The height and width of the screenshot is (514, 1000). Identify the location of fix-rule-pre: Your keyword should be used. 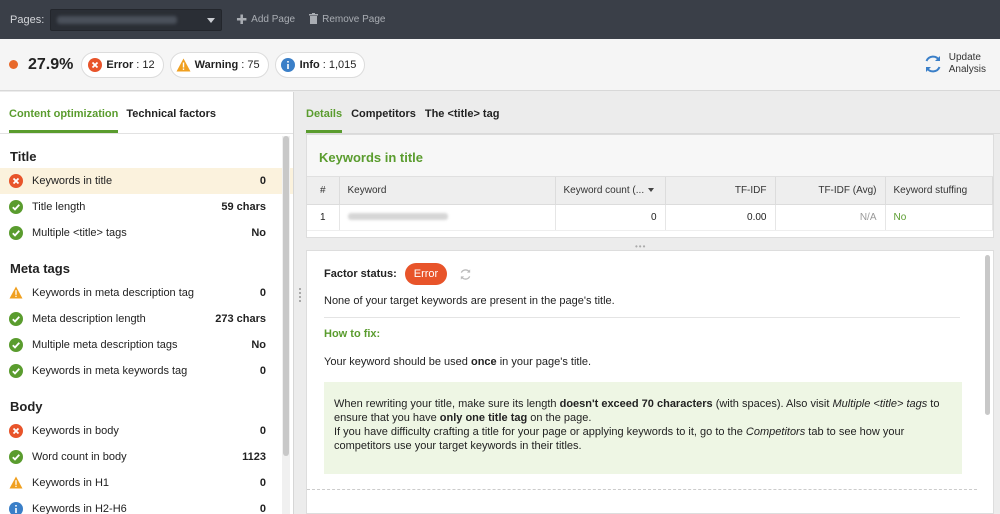
(397, 362).